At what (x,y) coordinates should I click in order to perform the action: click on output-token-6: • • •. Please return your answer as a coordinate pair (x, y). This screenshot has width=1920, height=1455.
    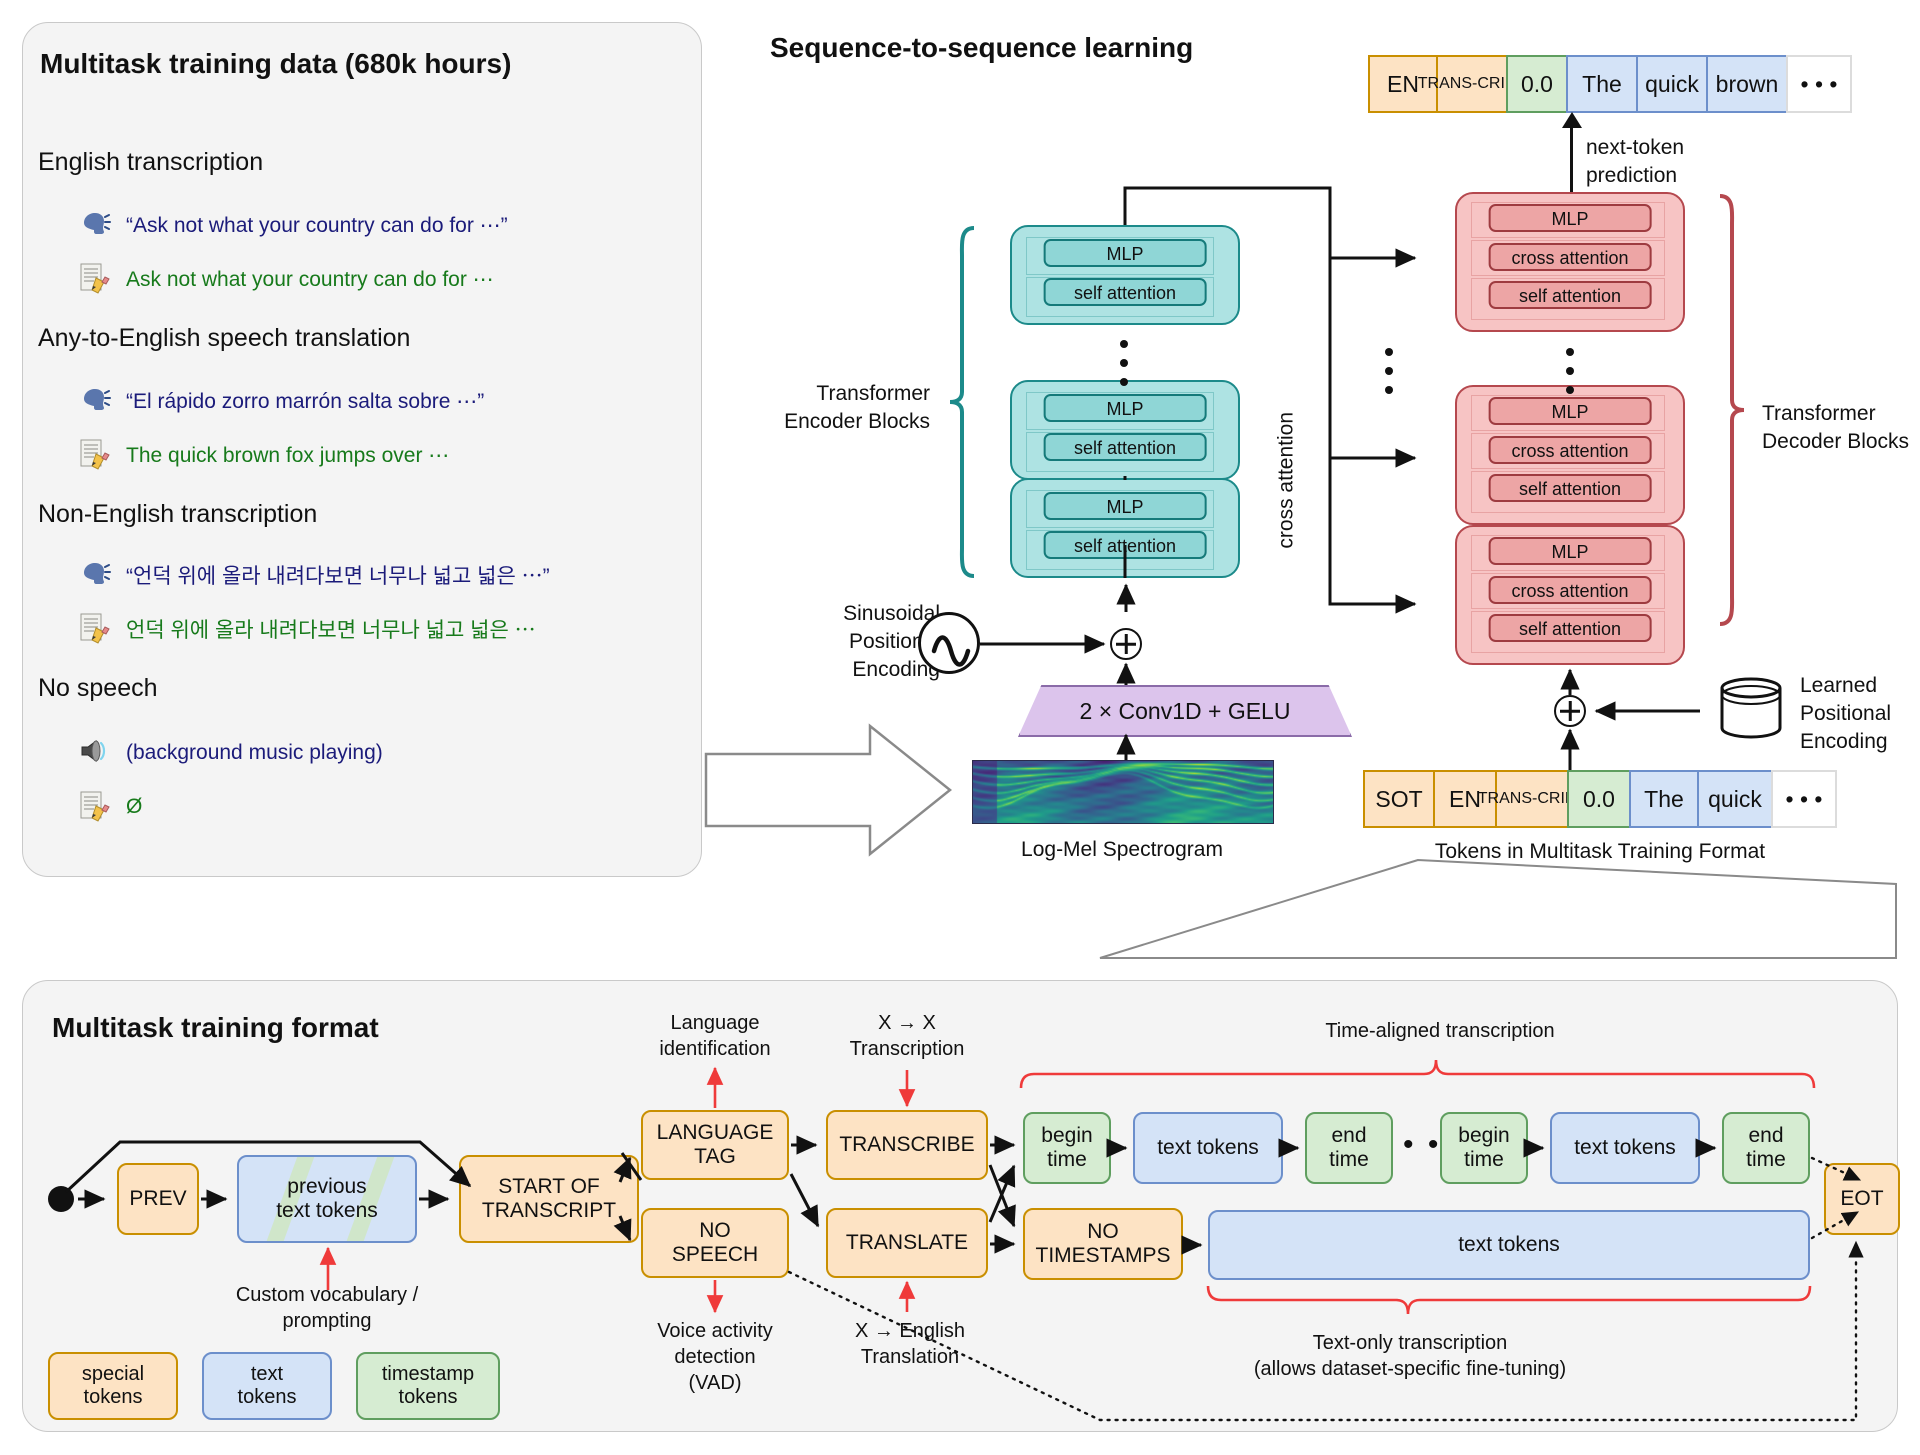
    Looking at the image, I should click on (1819, 84).